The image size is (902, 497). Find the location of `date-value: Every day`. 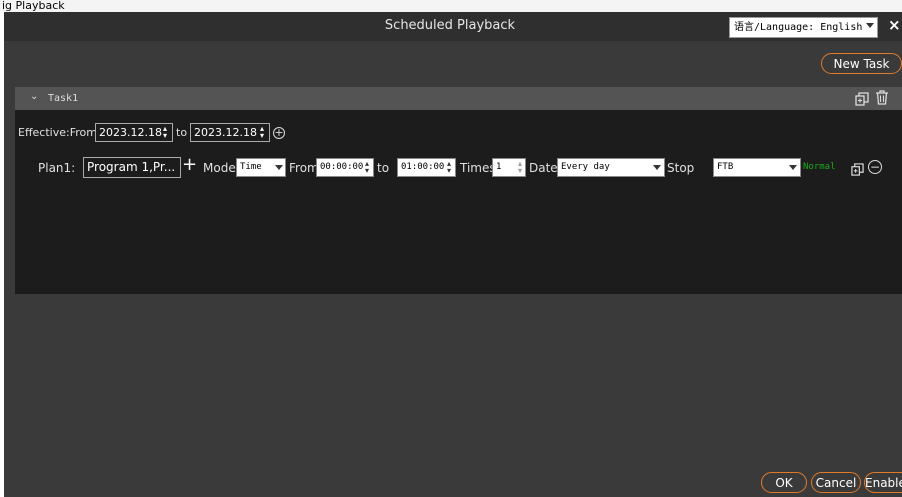

date-value: Every day is located at coordinates (585, 167).